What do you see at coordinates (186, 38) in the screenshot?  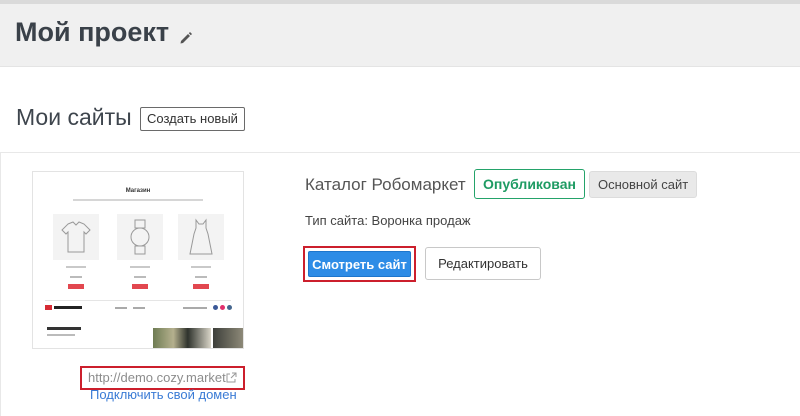 I see `pencil-icon` at bounding box center [186, 38].